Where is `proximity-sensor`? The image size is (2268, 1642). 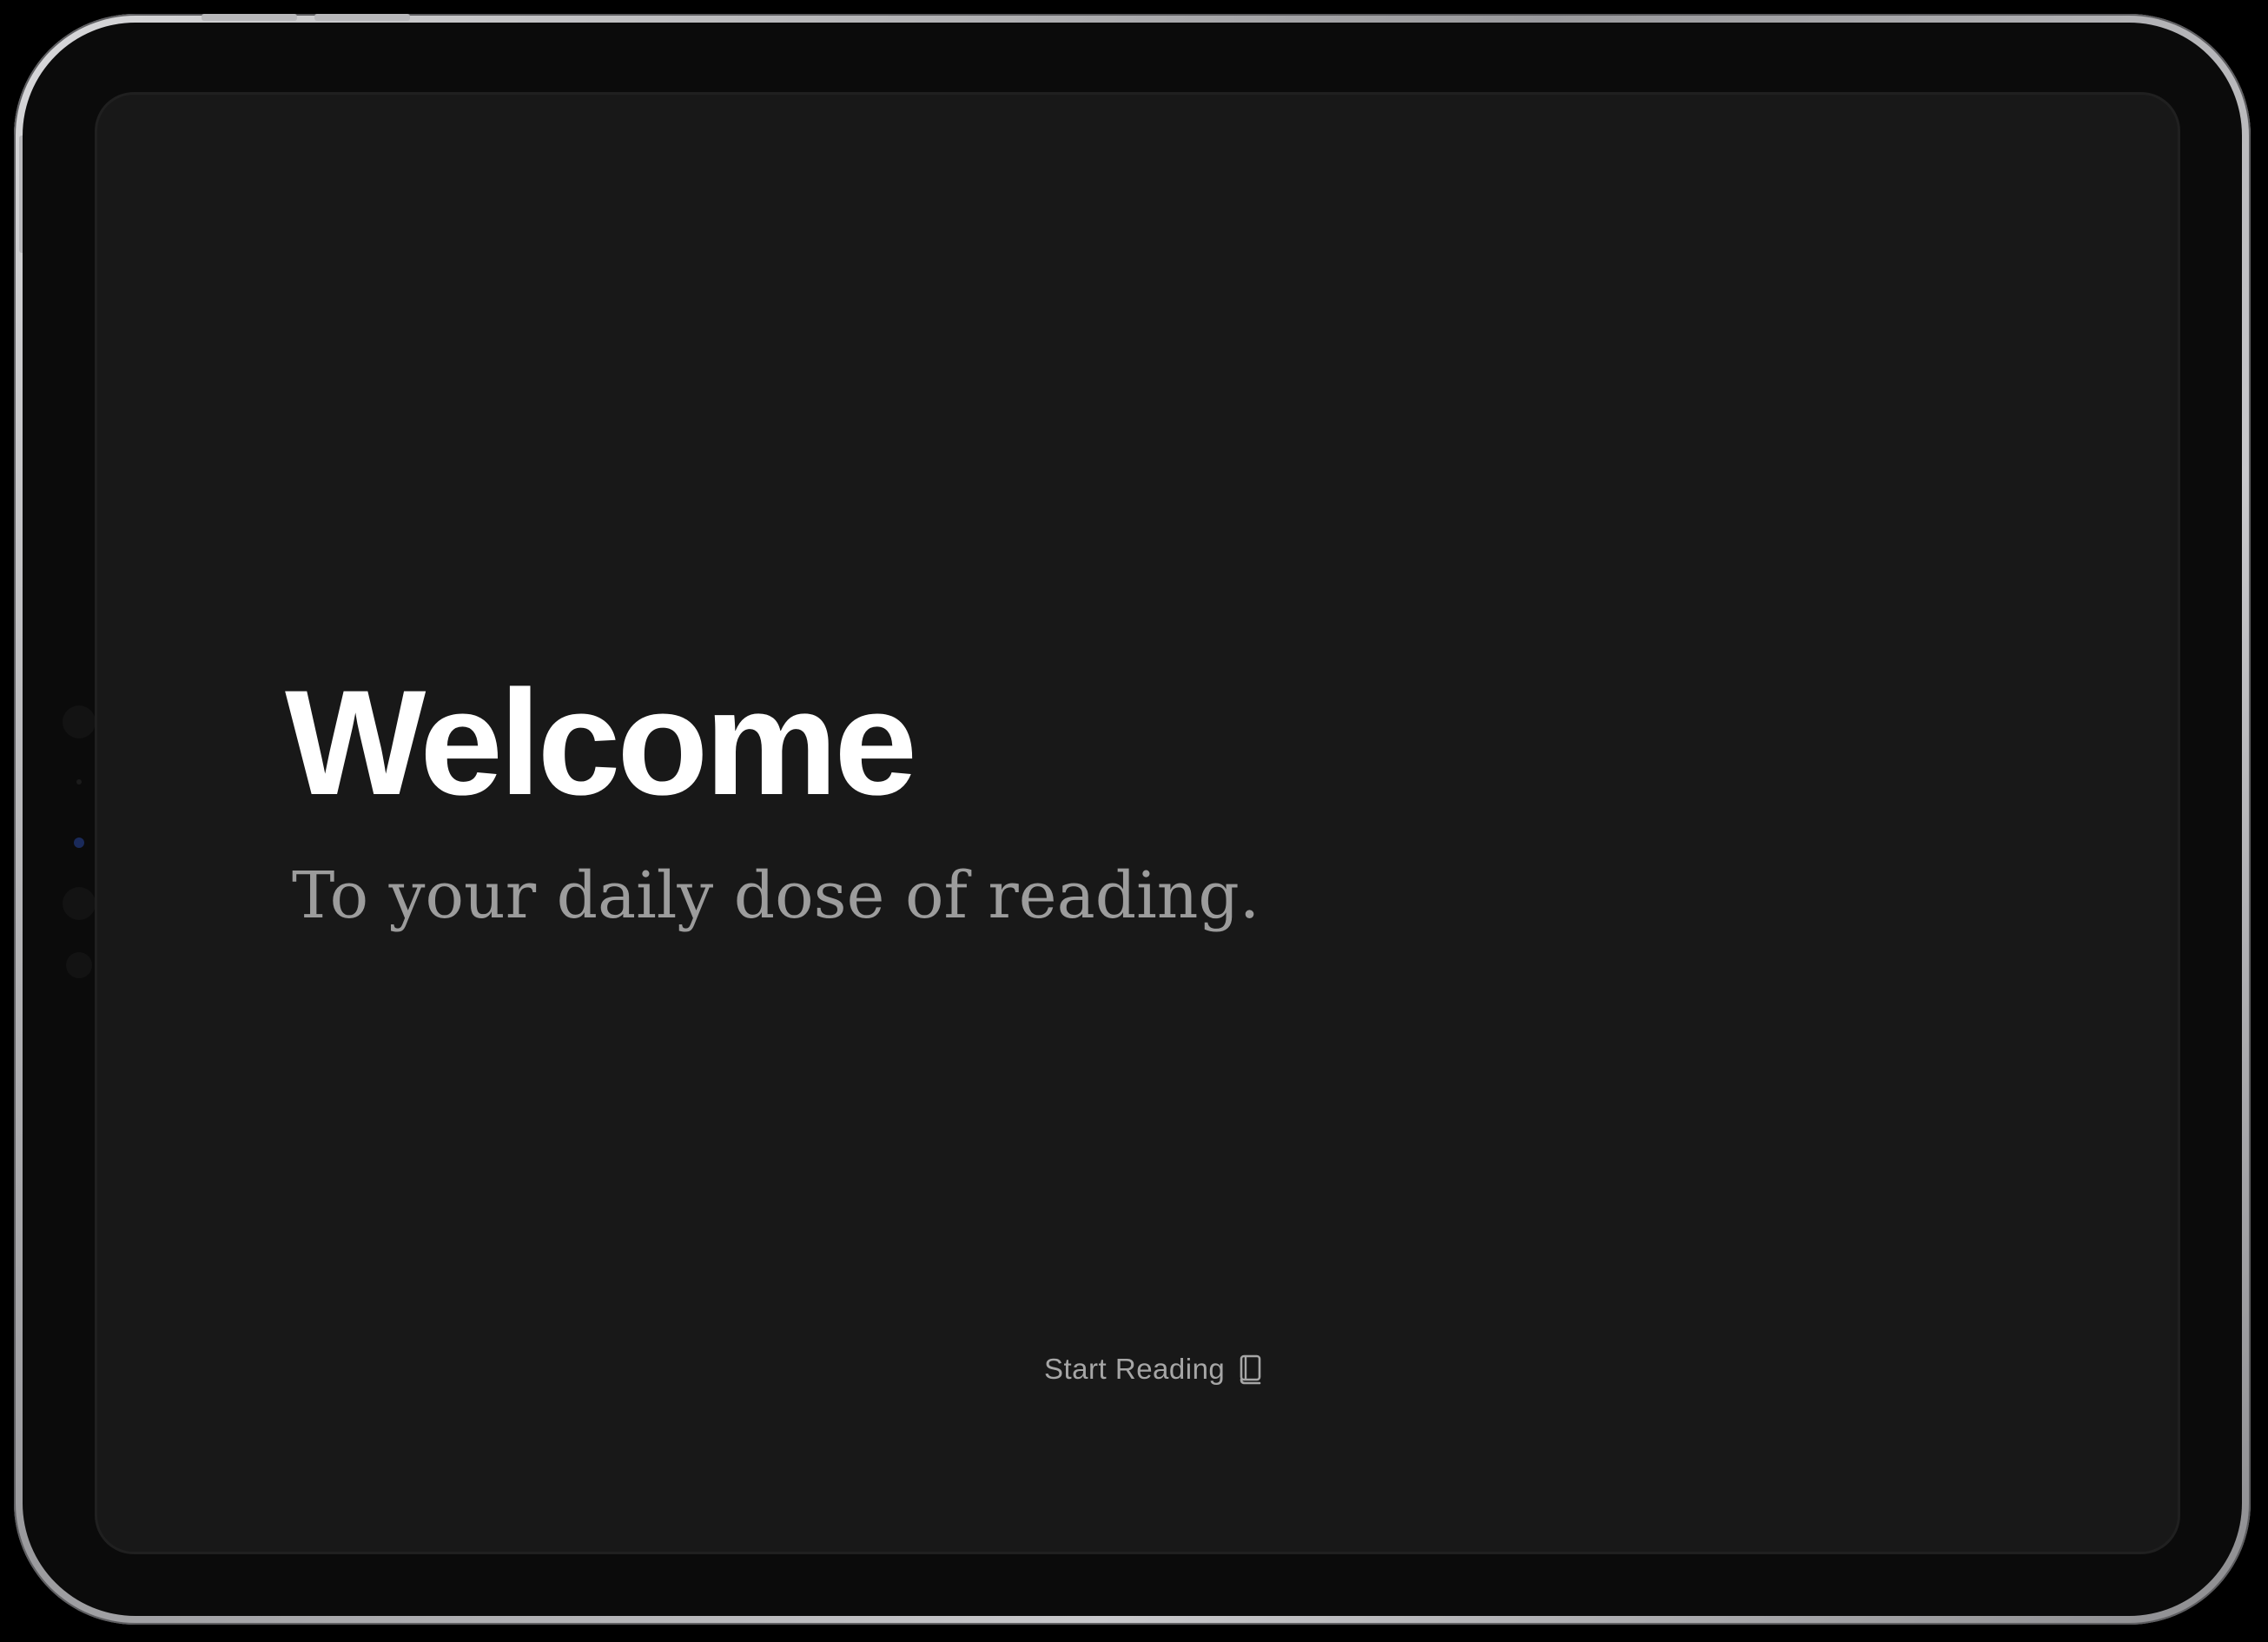 proximity-sensor is located at coordinates (79, 965).